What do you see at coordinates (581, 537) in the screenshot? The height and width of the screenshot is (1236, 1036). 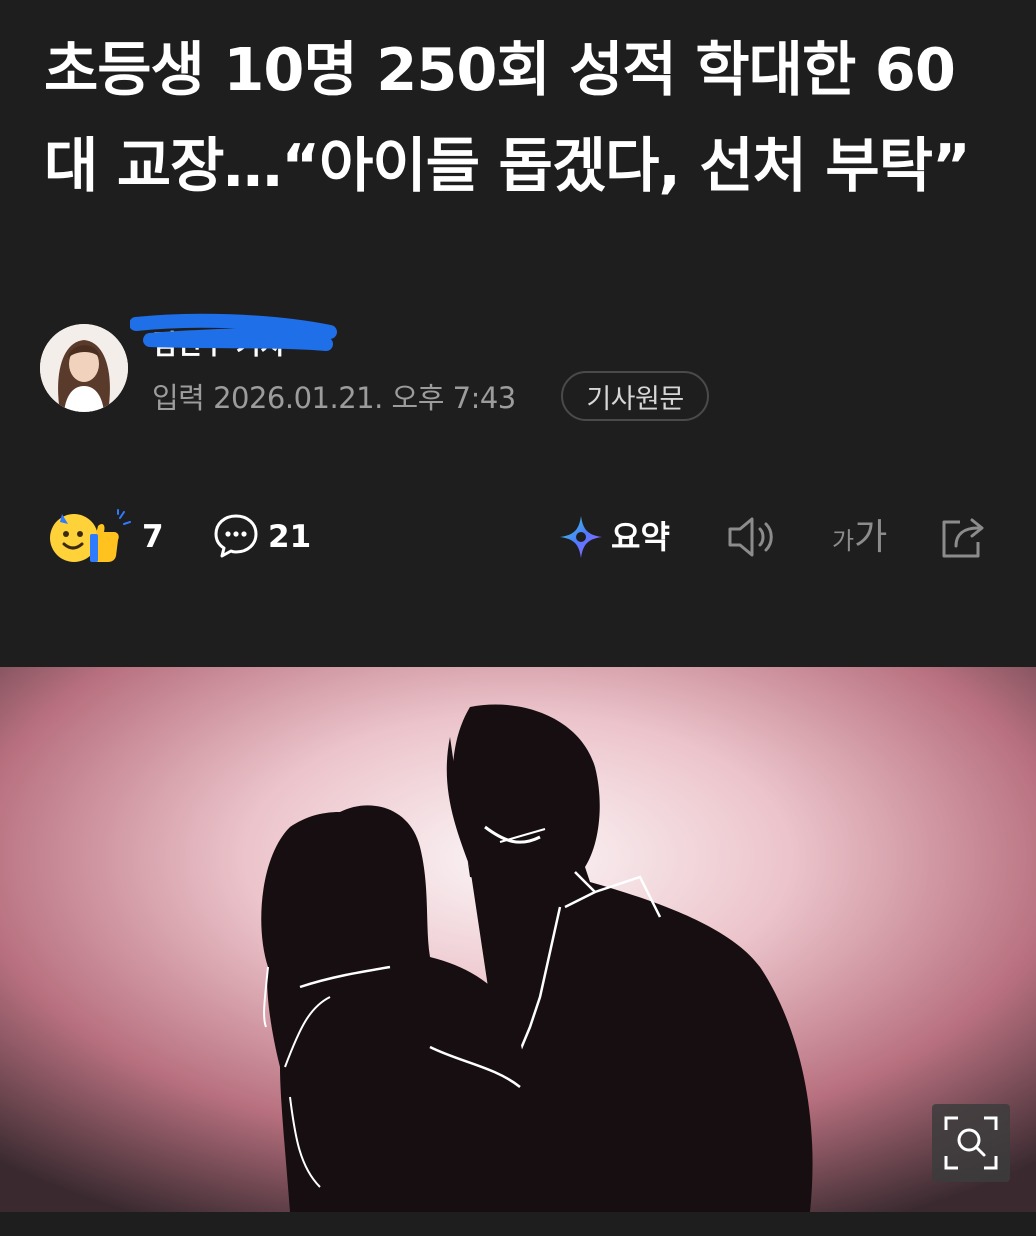 I see `sparkle-icon` at bounding box center [581, 537].